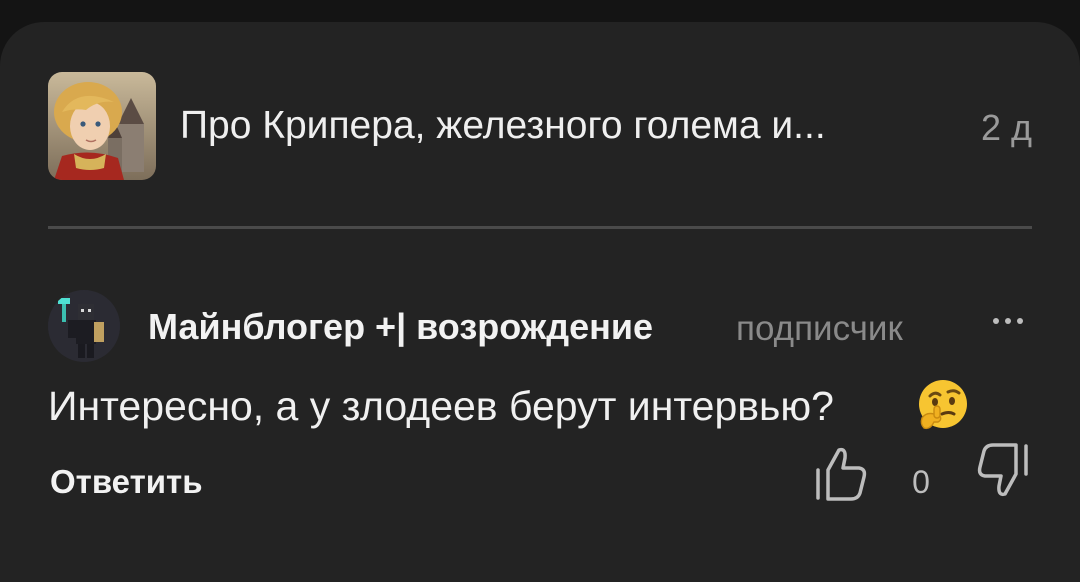 Image resolution: width=1080 pixels, height=582 pixels. I want to click on thumbs-up-icon, so click(842, 473).